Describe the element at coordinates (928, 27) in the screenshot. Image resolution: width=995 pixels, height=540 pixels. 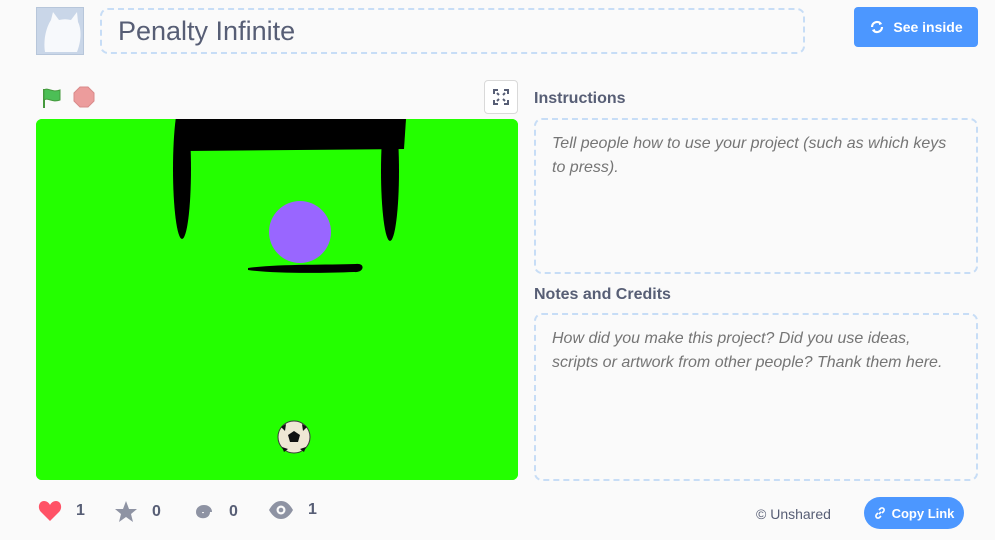
I see `see-inside-label: See inside` at that location.